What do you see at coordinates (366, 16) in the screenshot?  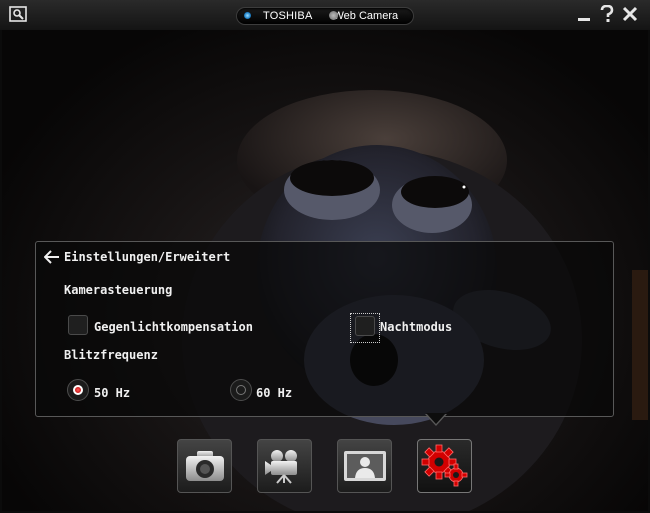 I see `app-title: Web Camera` at bounding box center [366, 16].